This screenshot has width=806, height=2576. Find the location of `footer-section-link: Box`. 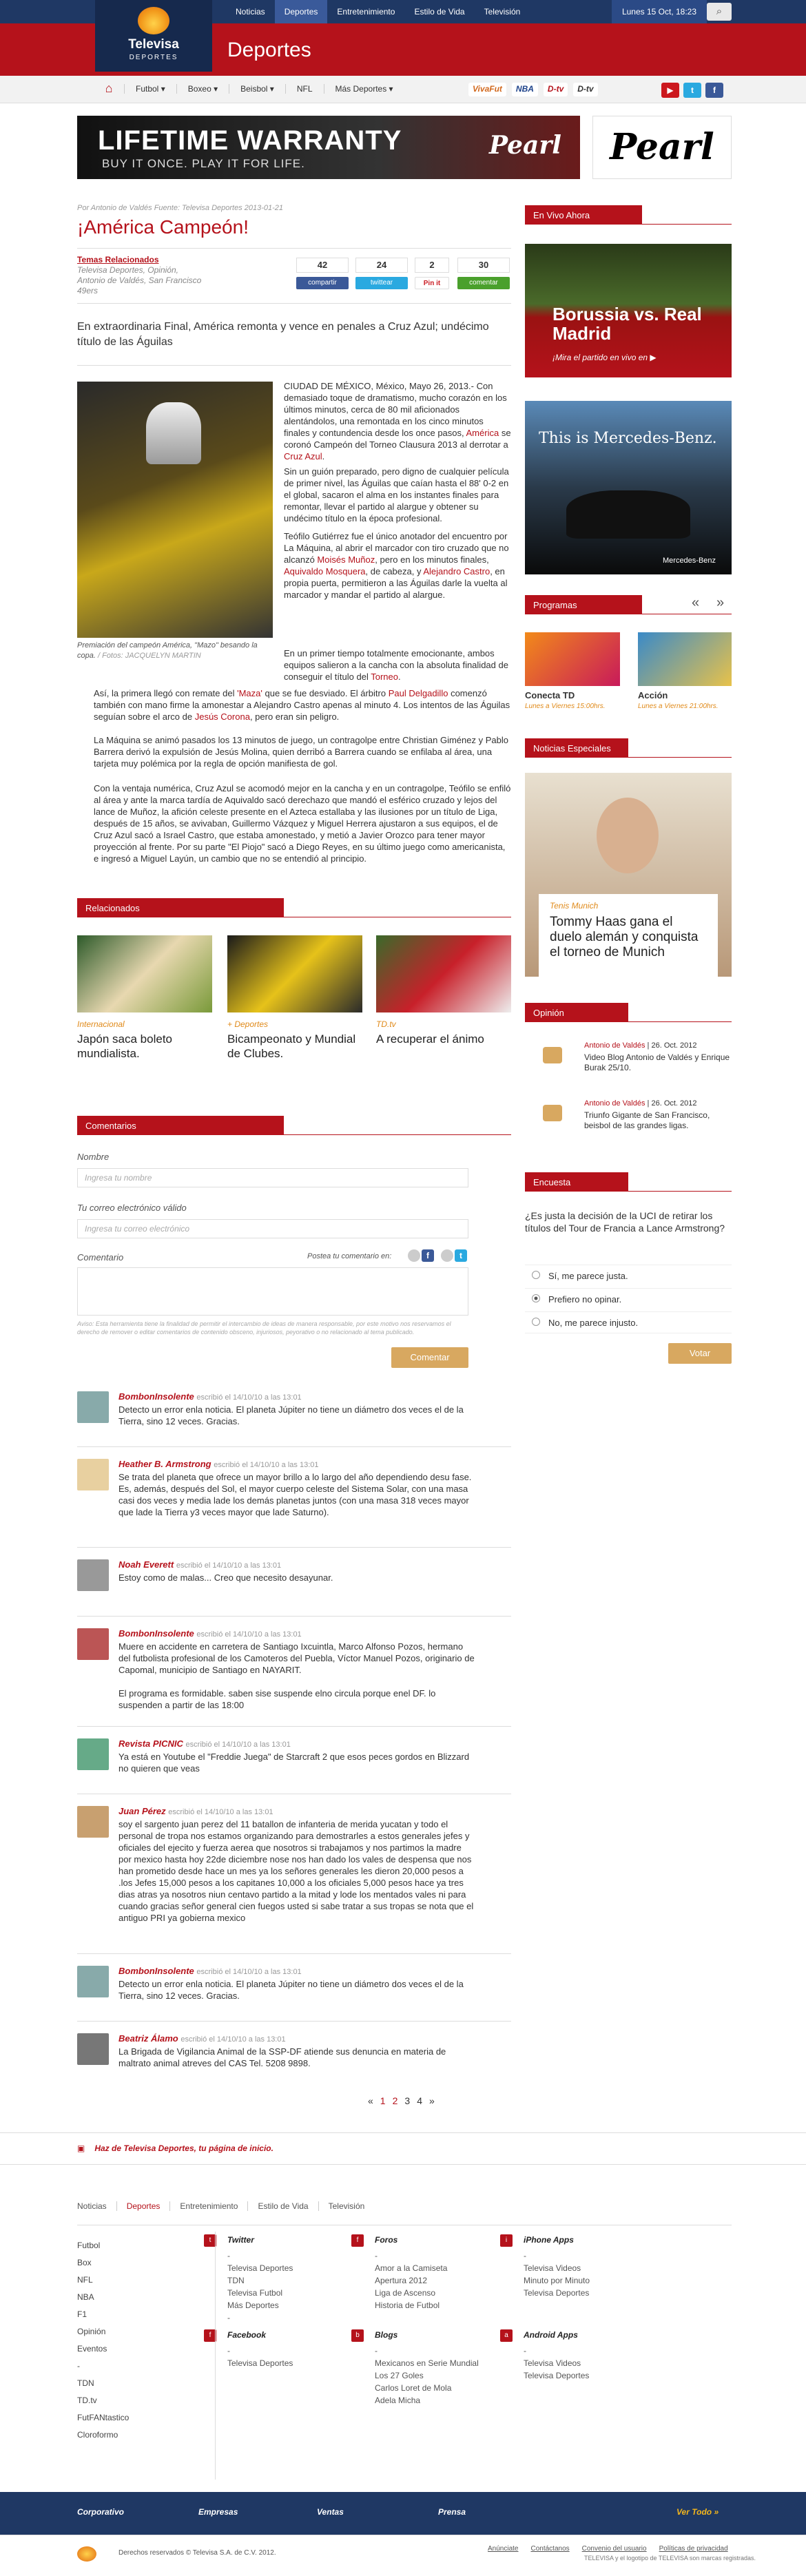

footer-section-link: Box is located at coordinates (103, 2263).